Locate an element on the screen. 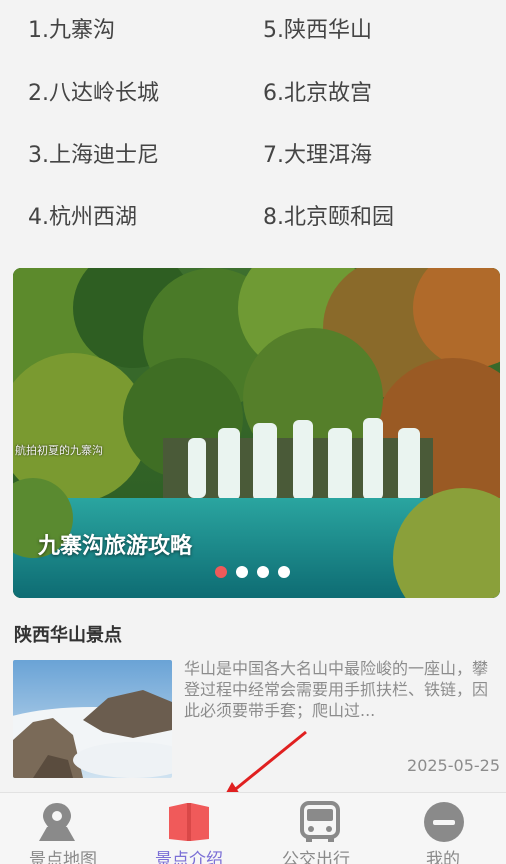 The height and width of the screenshot is (864, 506). nav-label-bus: 公交出行 is located at coordinates (316, 857).